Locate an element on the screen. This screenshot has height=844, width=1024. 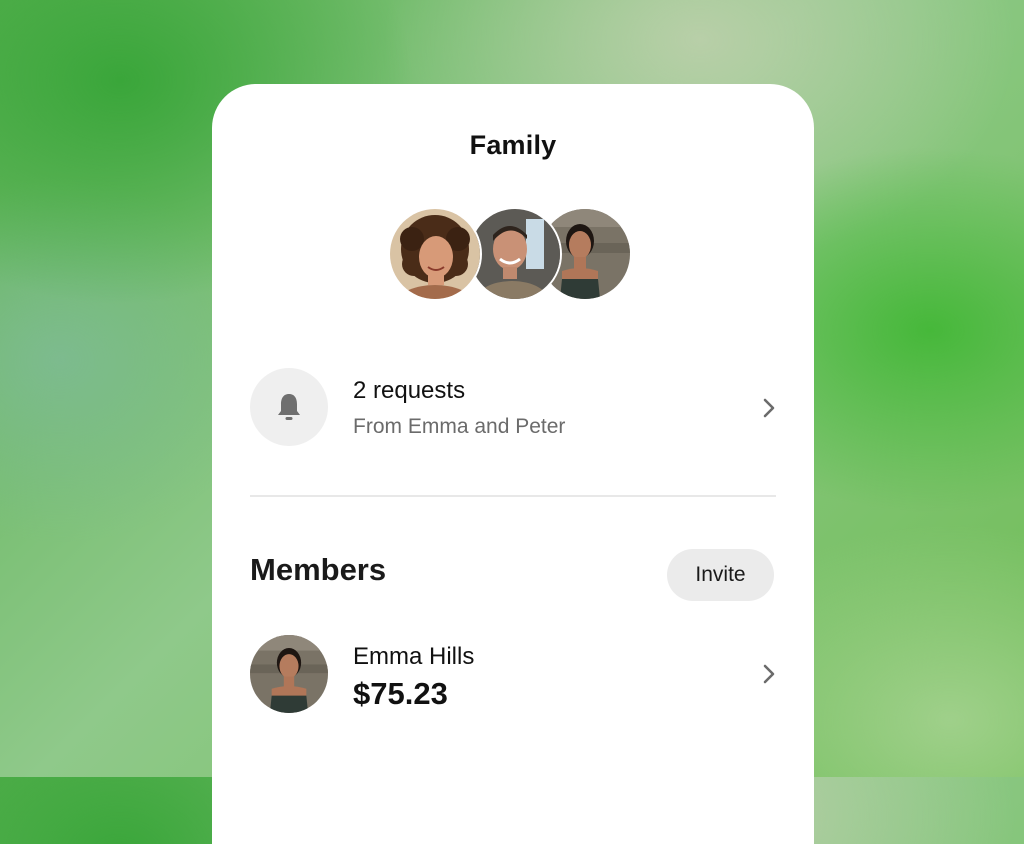
member-amount: $75.23 is located at coordinates (400, 693).